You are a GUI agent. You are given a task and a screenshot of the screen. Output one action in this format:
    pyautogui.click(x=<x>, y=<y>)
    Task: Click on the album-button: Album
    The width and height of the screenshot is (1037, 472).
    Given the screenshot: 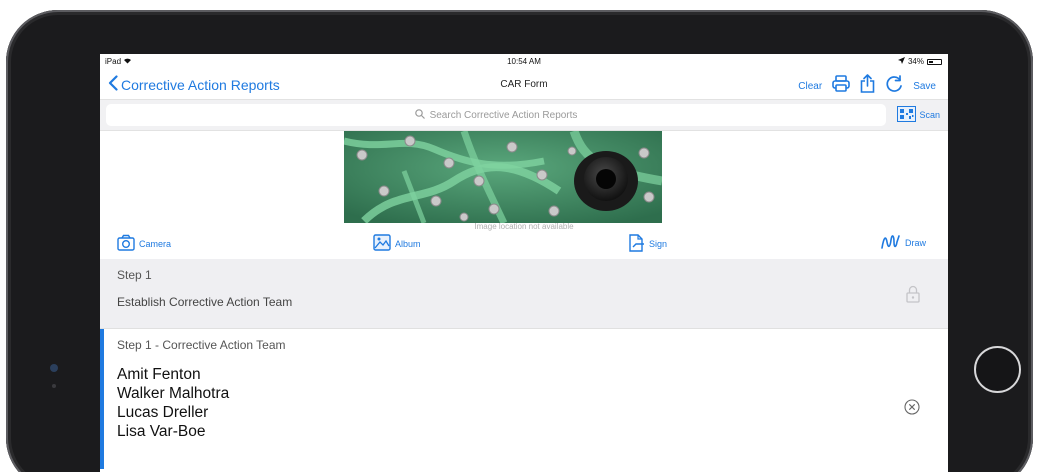 What is the action you would take?
    pyautogui.click(x=397, y=243)
    